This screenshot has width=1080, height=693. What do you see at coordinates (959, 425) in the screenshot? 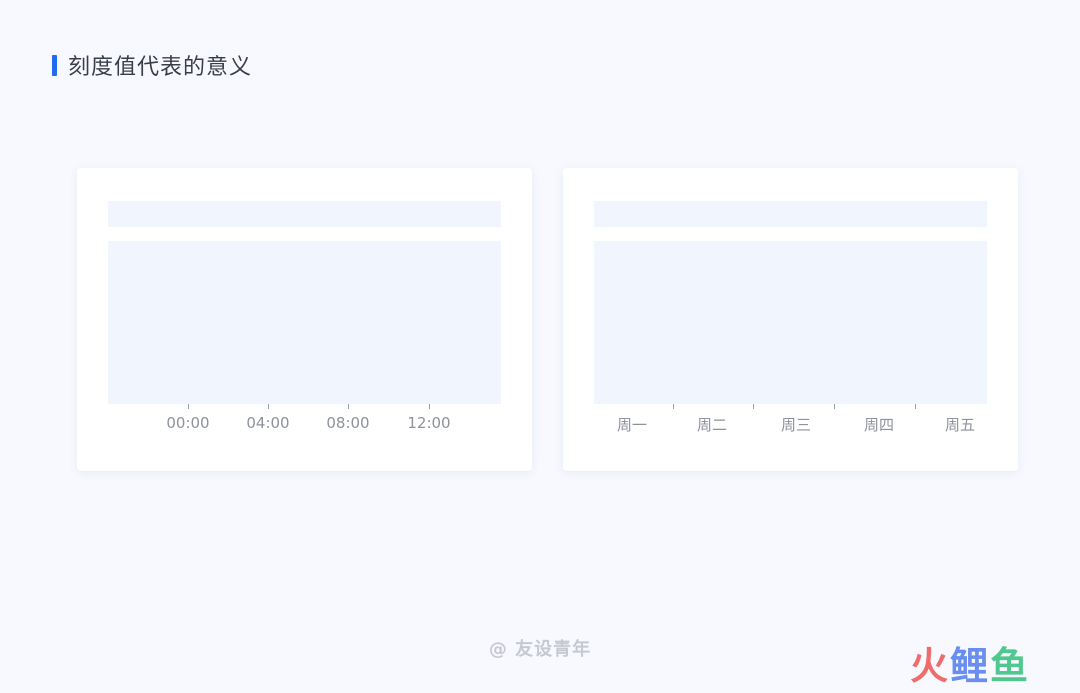
I see `axis-category-label: 周五` at bounding box center [959, 425].